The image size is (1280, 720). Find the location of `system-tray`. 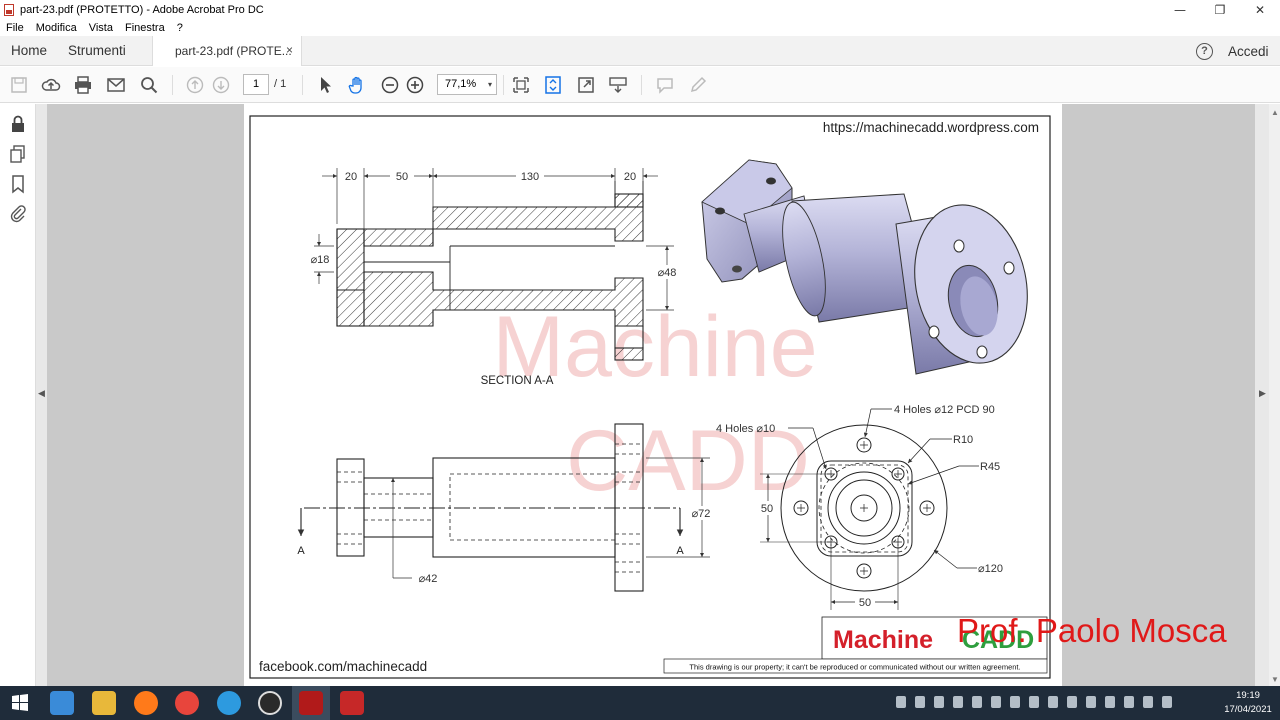

system-tray is located at coordinates (1038, 704).